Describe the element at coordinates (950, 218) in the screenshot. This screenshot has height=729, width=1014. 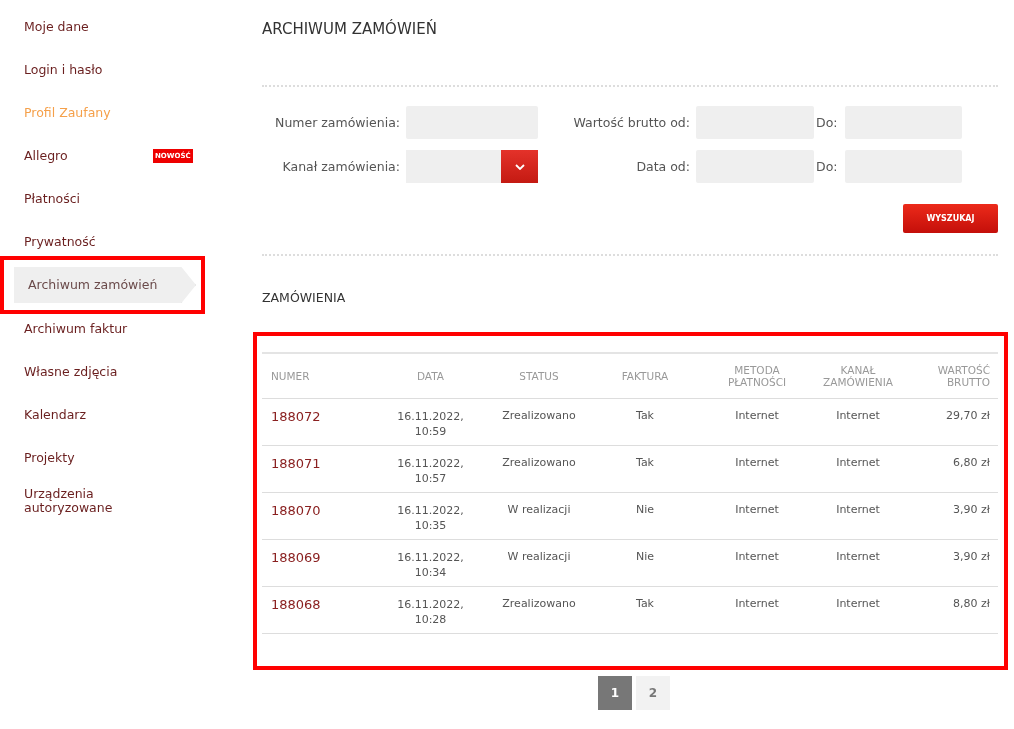
I see `search-button: WYSZUKAJ` at that location.